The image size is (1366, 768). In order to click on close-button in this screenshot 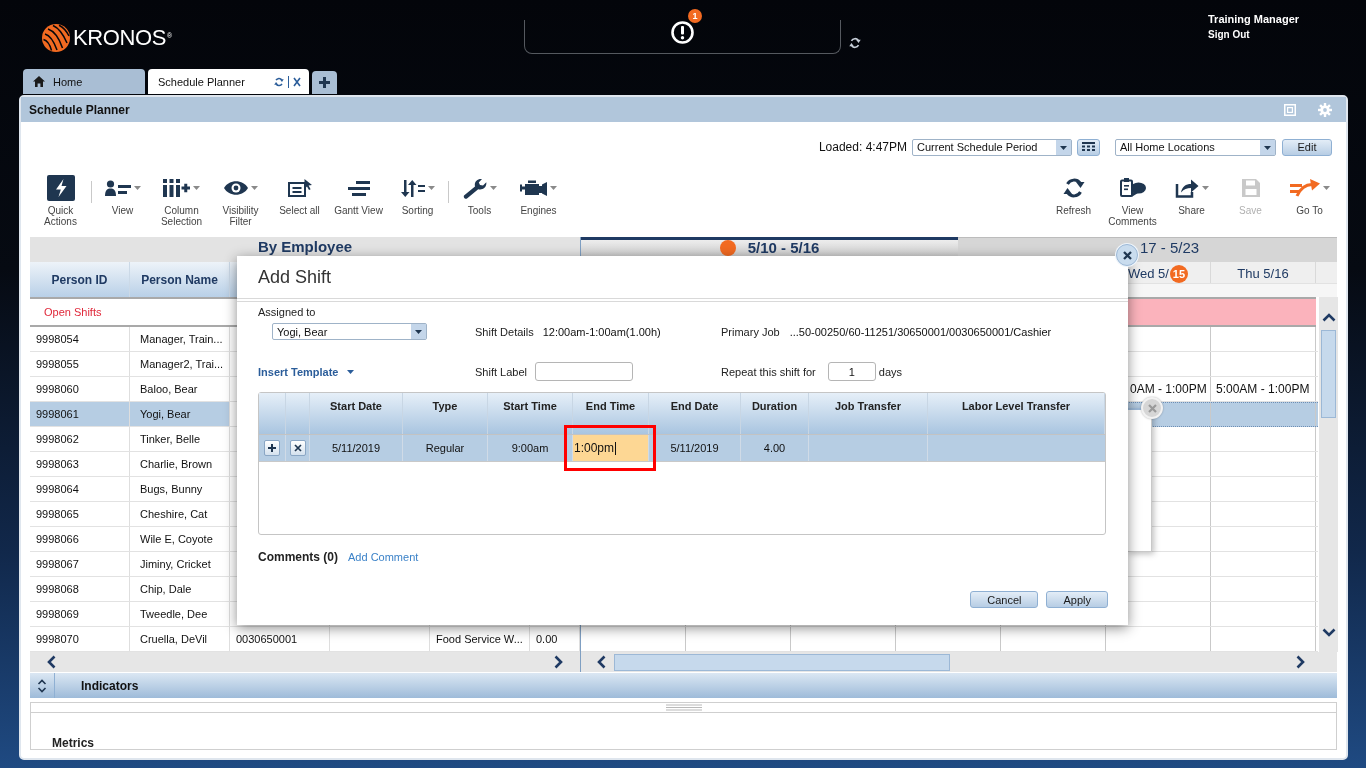, I will do `click(1127, 255)`.